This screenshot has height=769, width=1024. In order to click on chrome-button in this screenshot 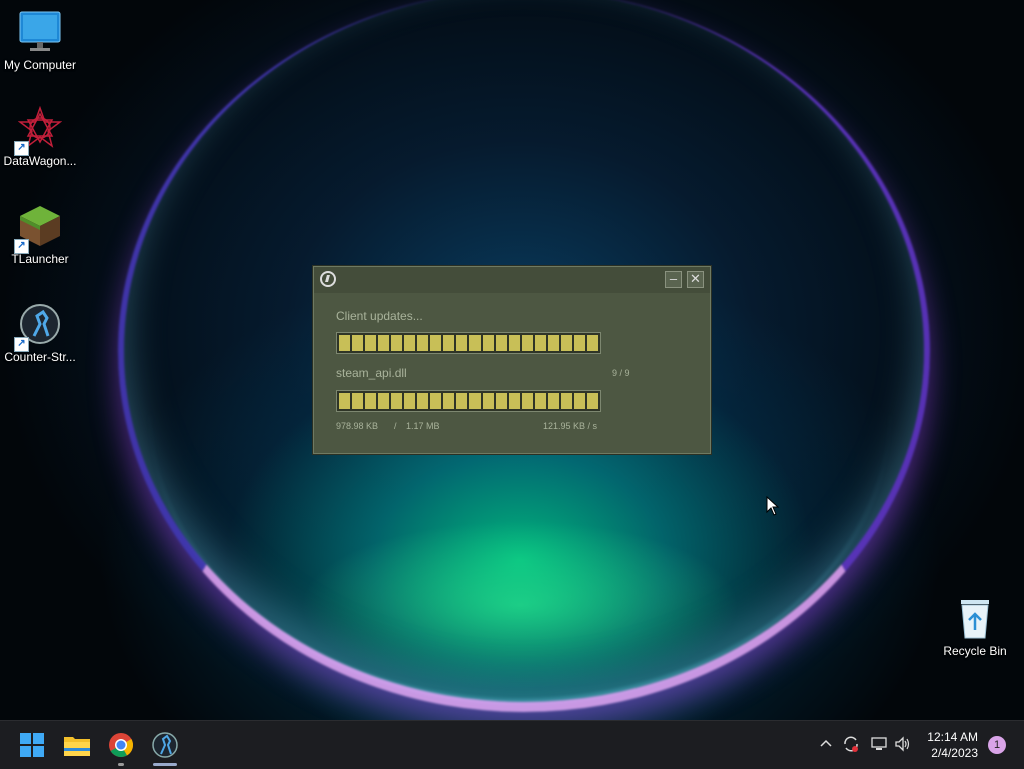, I will do `click(121, 747)`.